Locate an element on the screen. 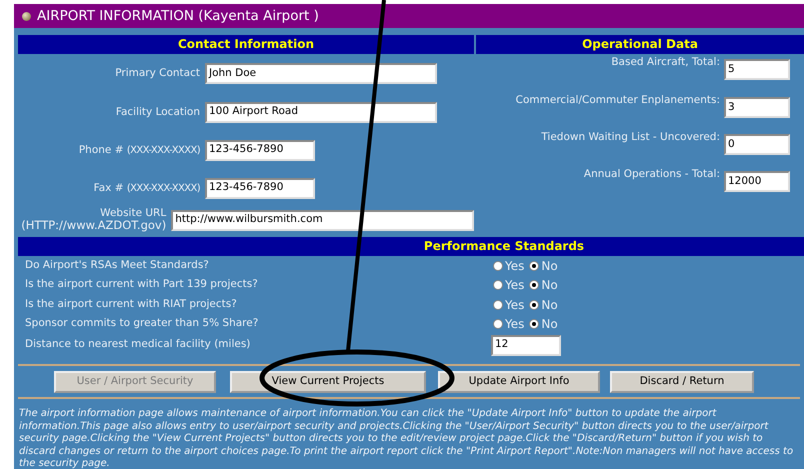 The image size is (804, 469). action-button: View Current Projects is located at coordinates (328, 382).